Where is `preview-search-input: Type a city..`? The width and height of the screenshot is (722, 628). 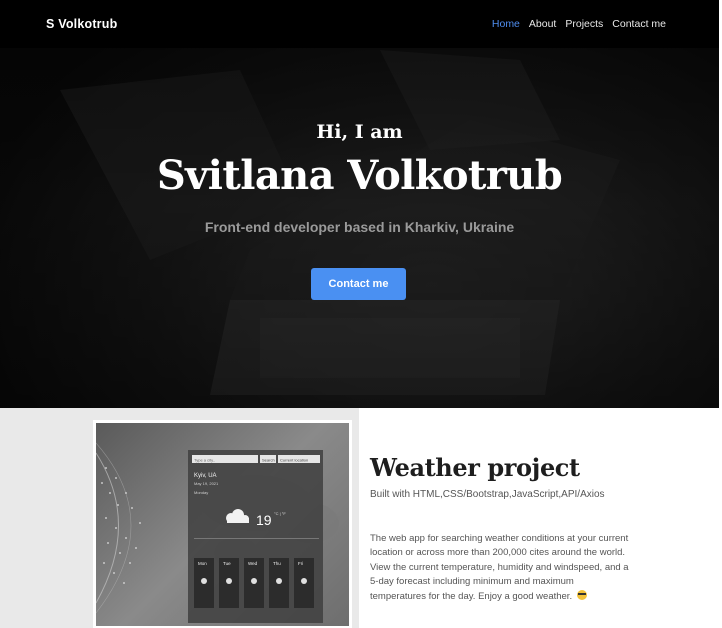
preview-search-input: Type a city.. is located at coordinates (204, 460).